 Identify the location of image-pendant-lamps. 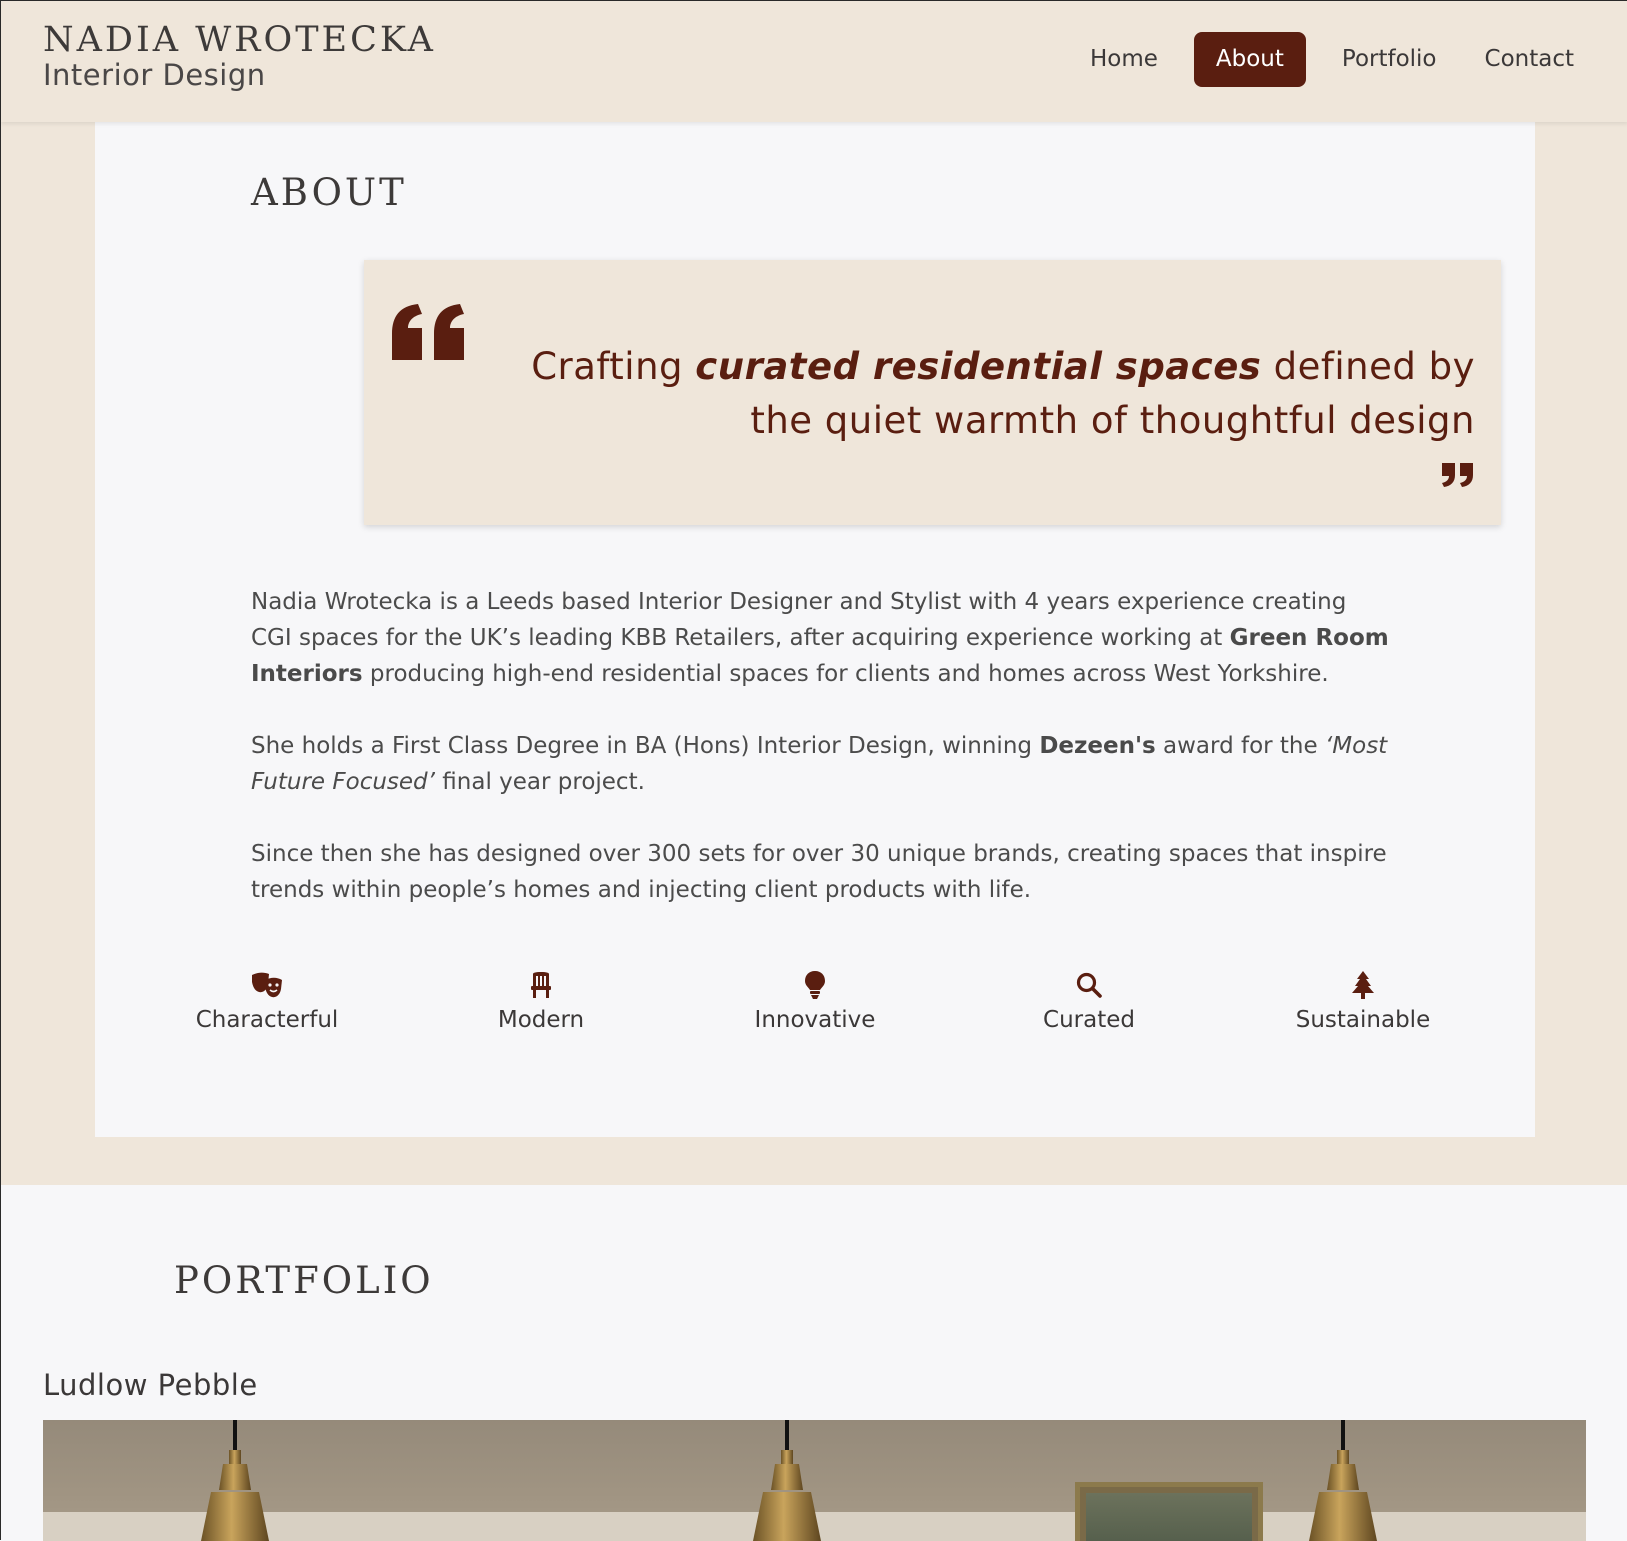
(789, 1480).